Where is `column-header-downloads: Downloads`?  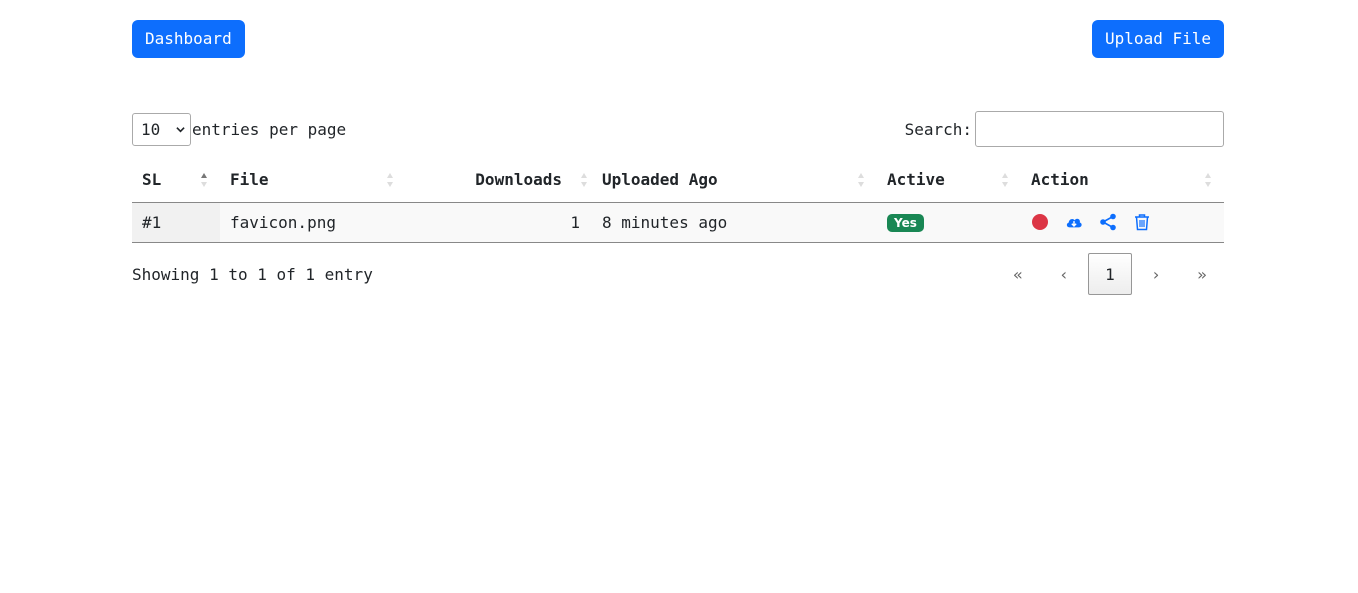 column-header-downloads: Downloads is located at coordinates (499, 180).